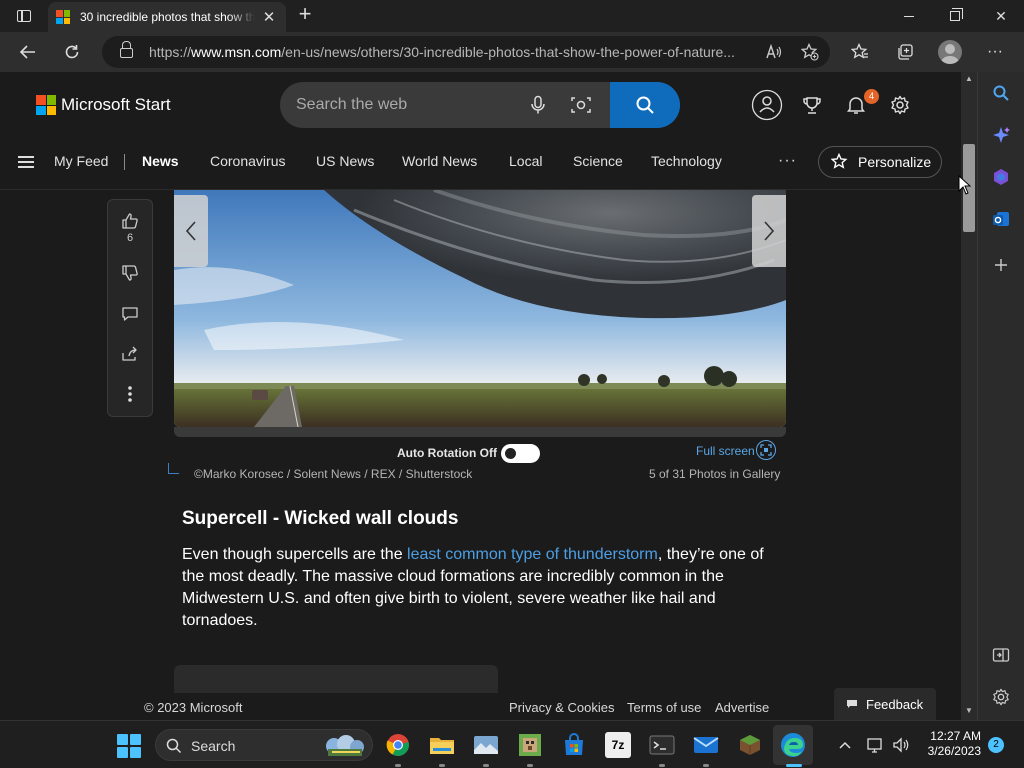  What do you see at coordinates (839, 161) in the screenshot?
I see `personalize-star-icon` at bounding box center [839, 161].